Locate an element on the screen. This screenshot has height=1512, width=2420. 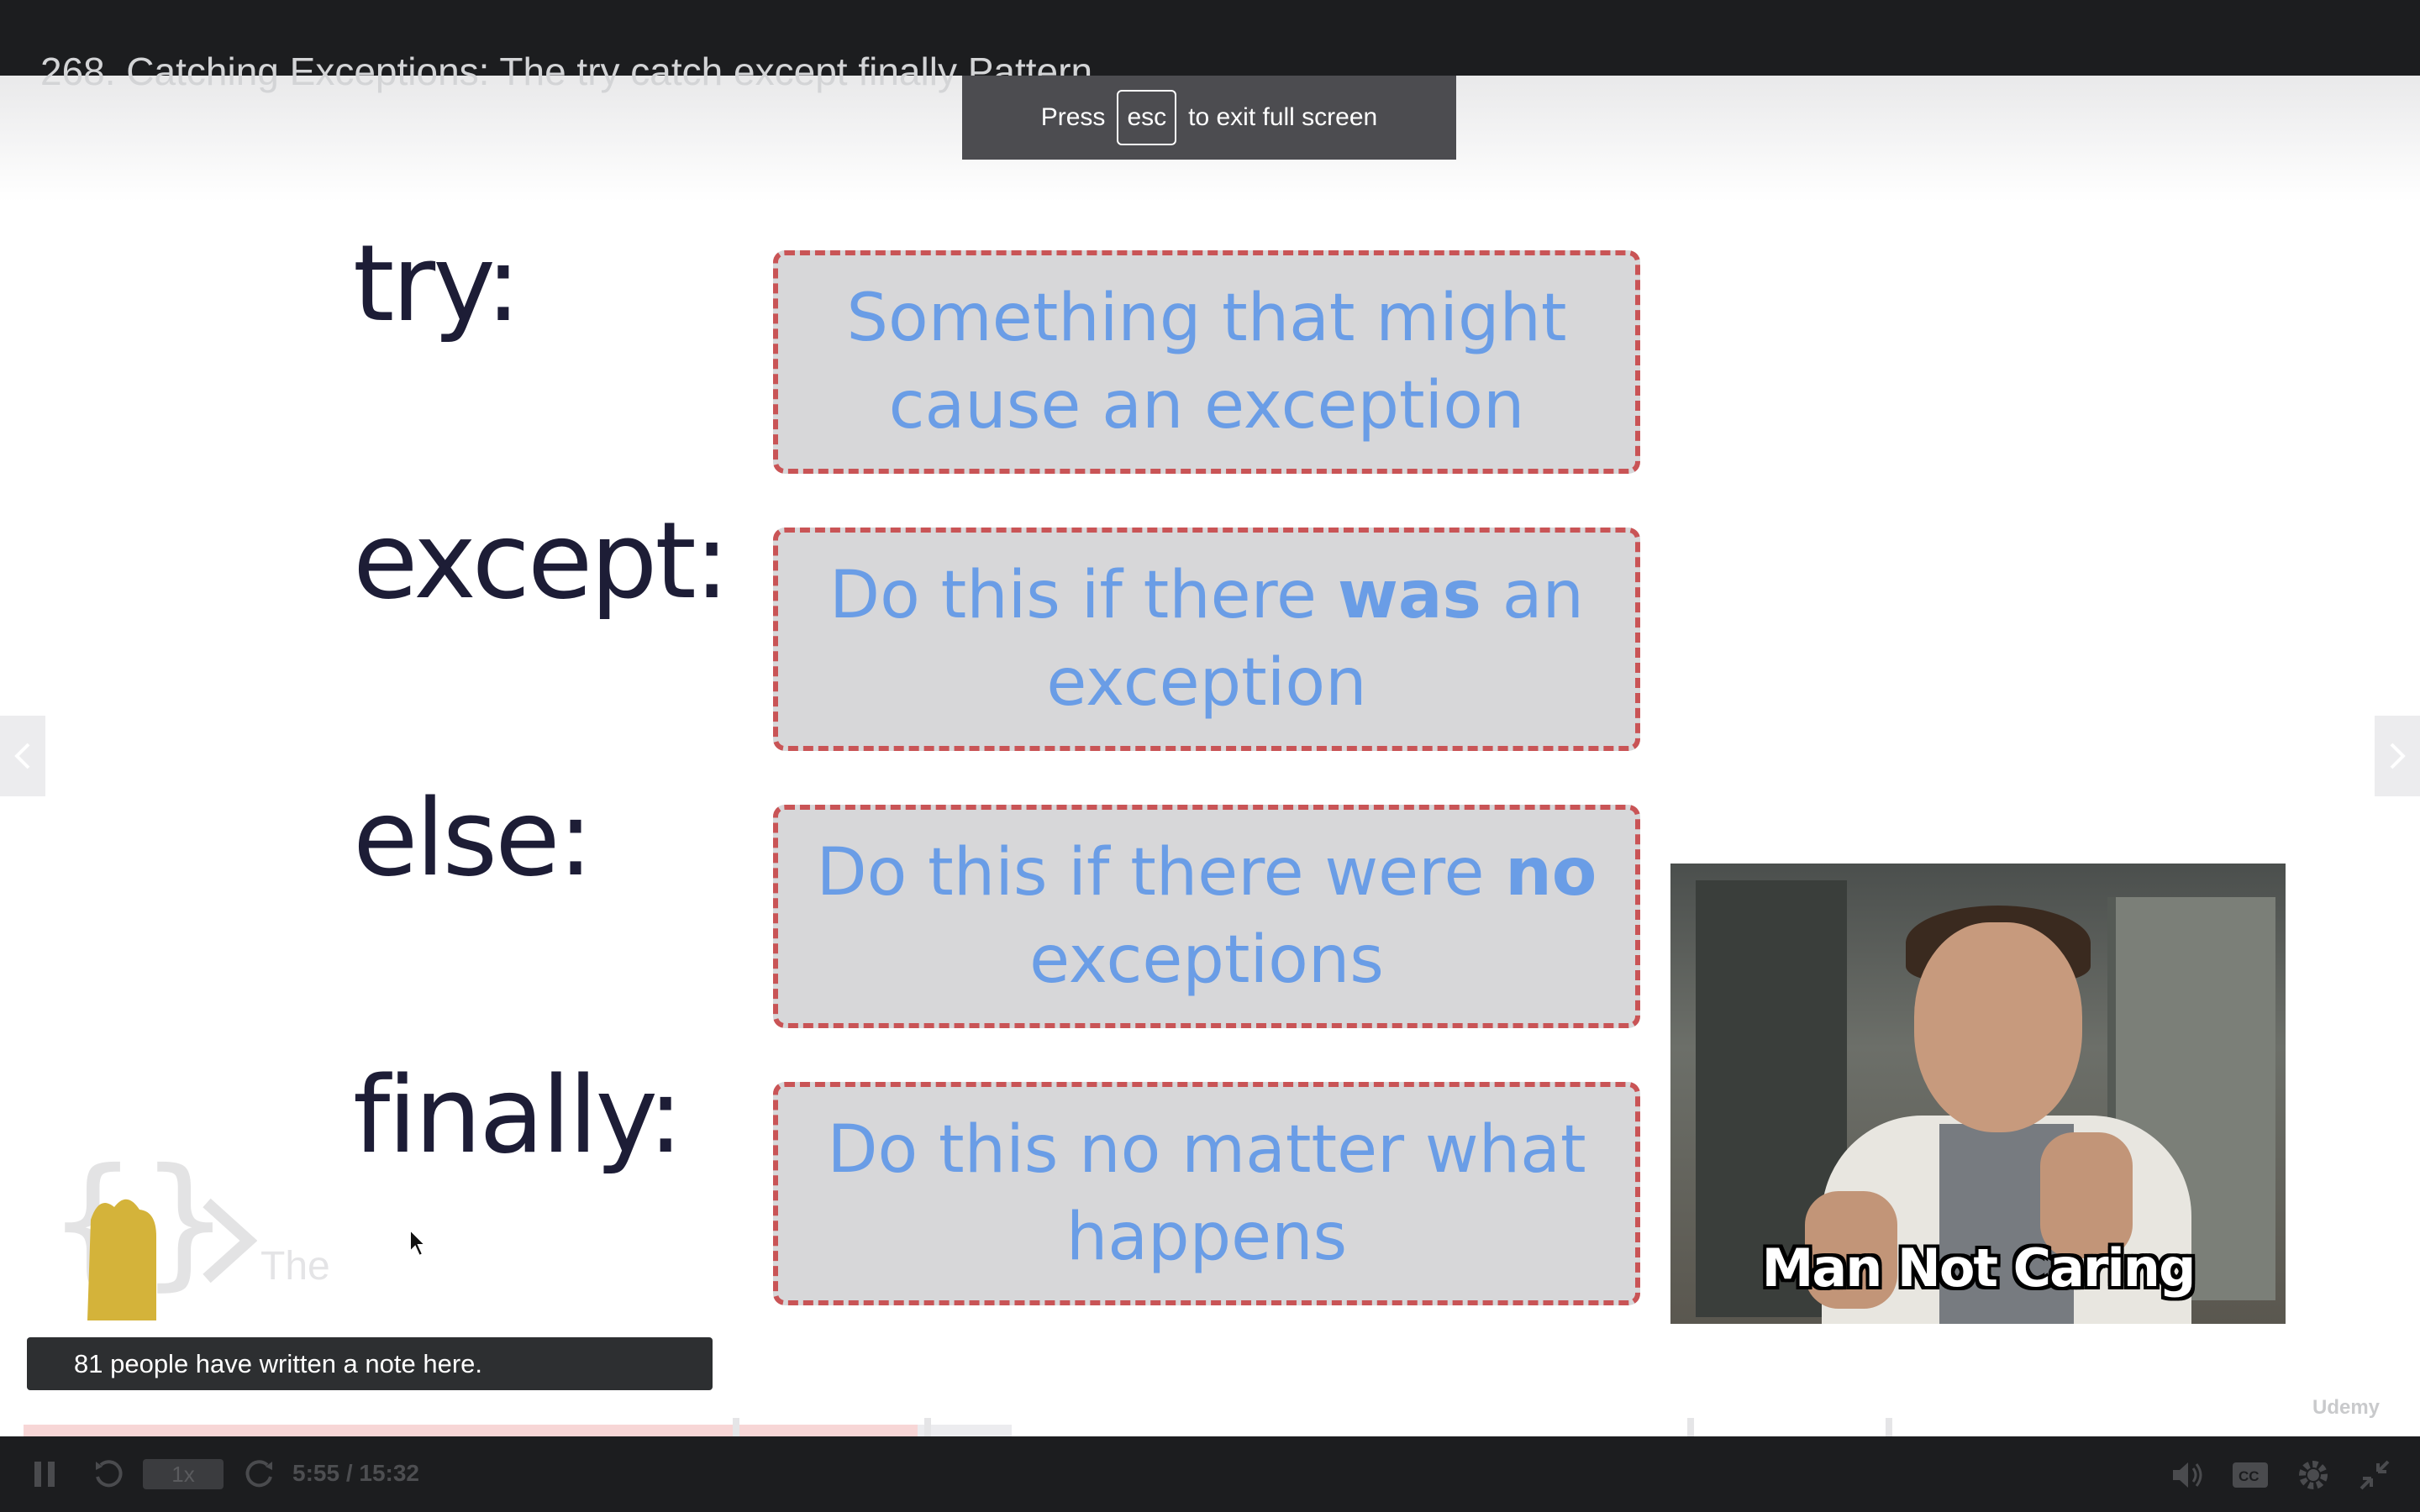
next-lecture-button is located at coordinates (2397, 756).